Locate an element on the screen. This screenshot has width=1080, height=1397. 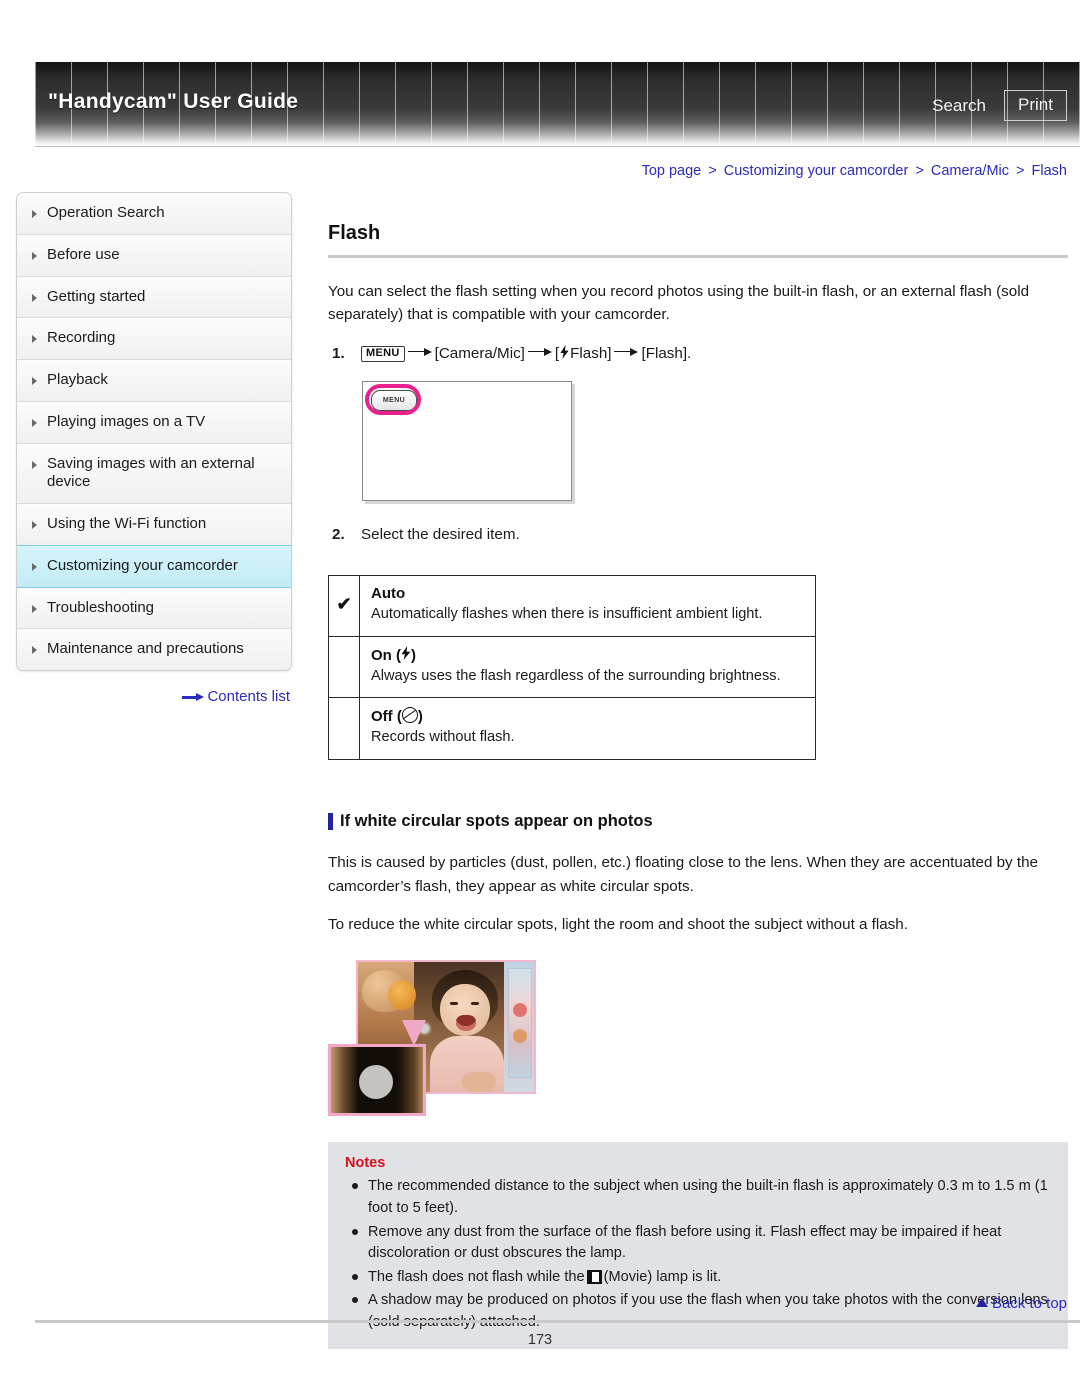
back-to-top-label: Back to top is located at coordinates (1029, 1303).